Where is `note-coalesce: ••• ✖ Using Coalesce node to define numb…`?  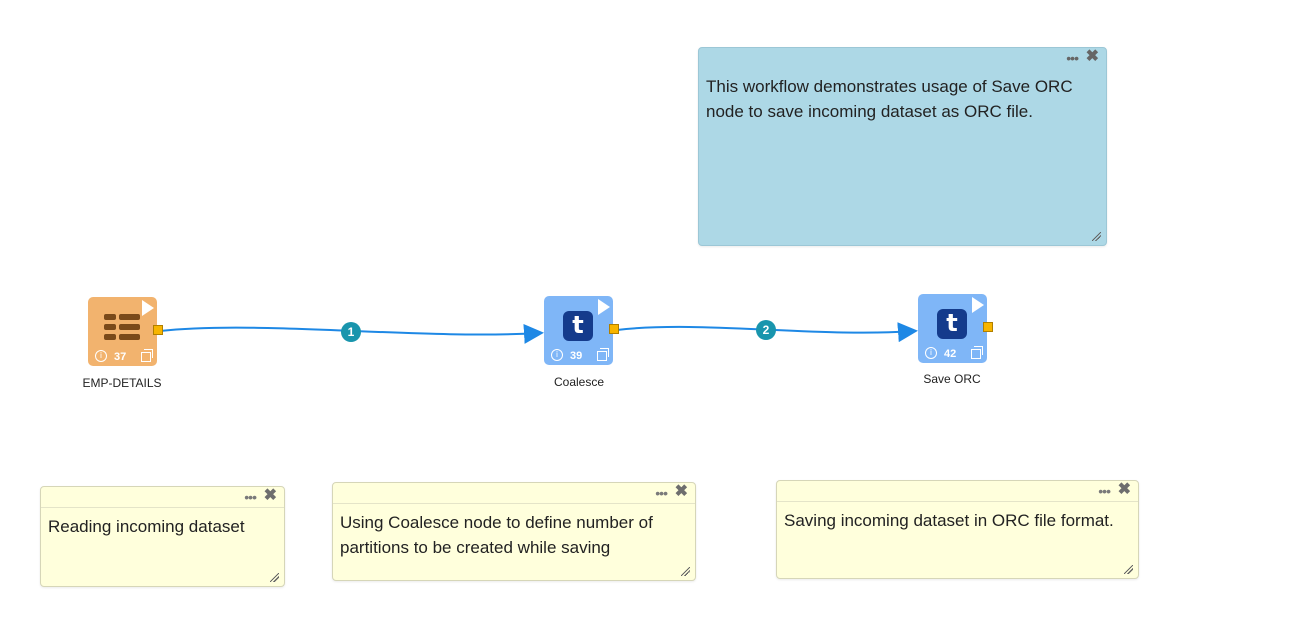 note-coalesce: ••• ✖ Using Coalesce node to define numb… is located at coordinates (514, 531).